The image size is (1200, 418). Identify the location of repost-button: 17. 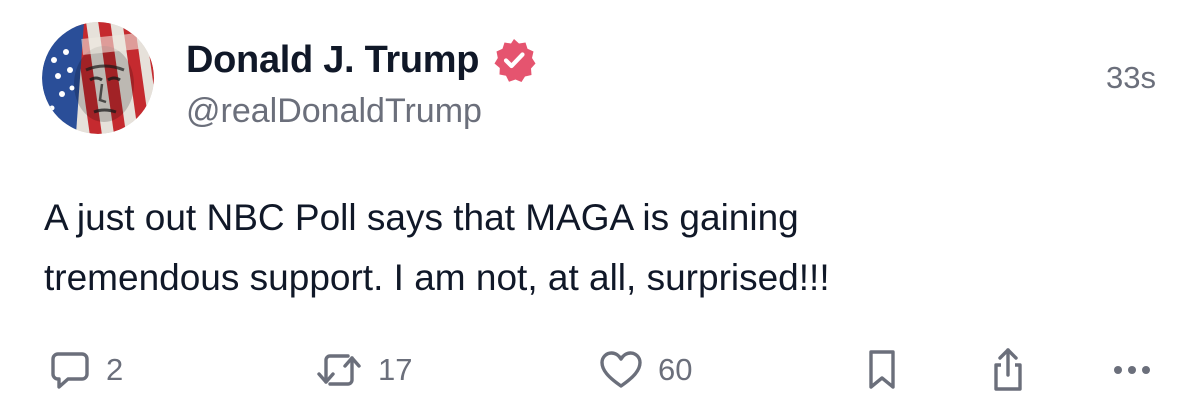
(363, 370).